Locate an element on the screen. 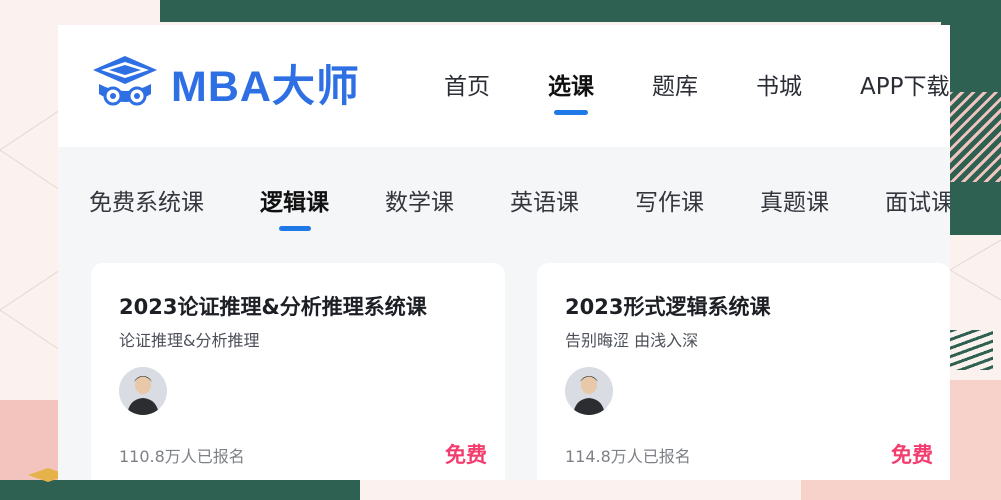 This screenshot has height=500, width=1001. course-subtitle: 告别晦涩 由浅入深 is located at coordinates (632, 340).